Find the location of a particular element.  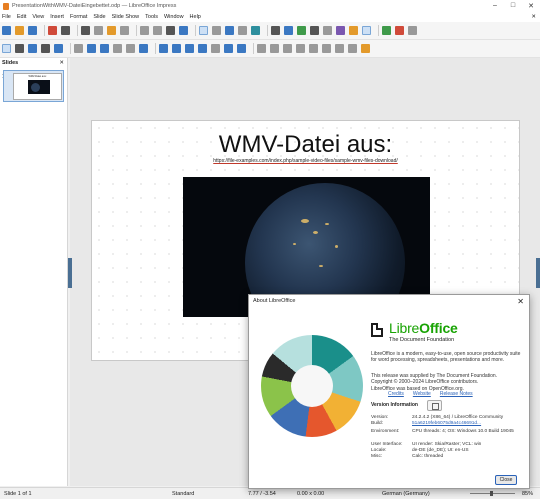

distribute-icon is located at coordinates (300, 48).